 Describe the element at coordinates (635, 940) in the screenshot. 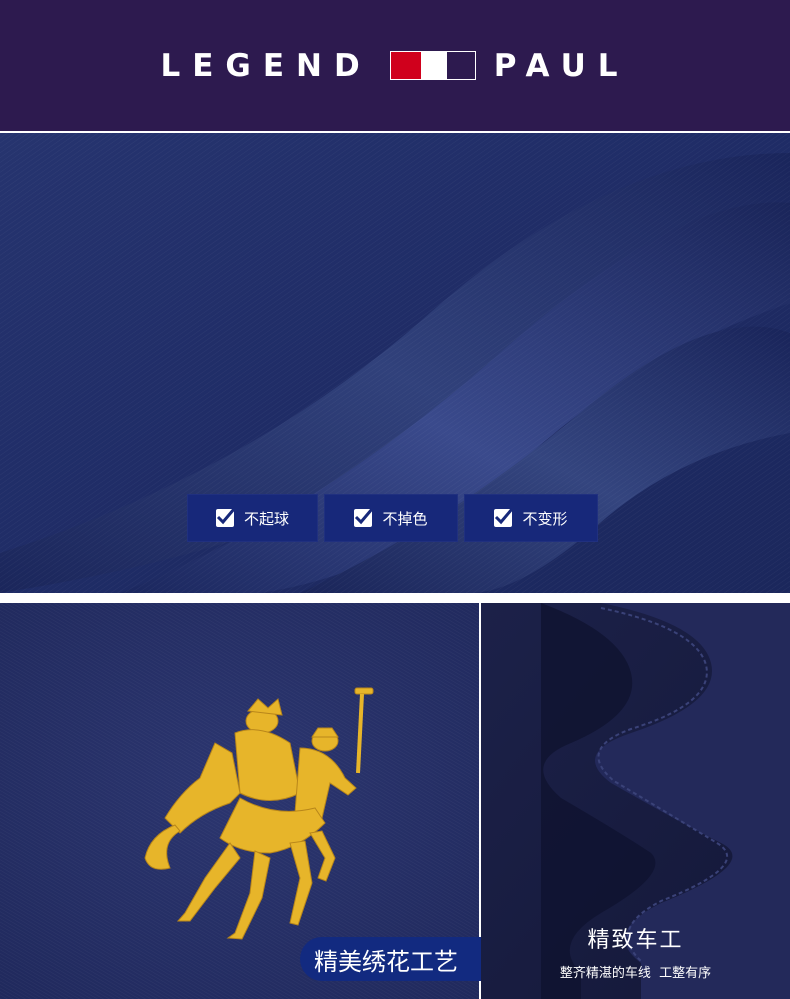

I see `stitching-title: 精致车工` at that location.